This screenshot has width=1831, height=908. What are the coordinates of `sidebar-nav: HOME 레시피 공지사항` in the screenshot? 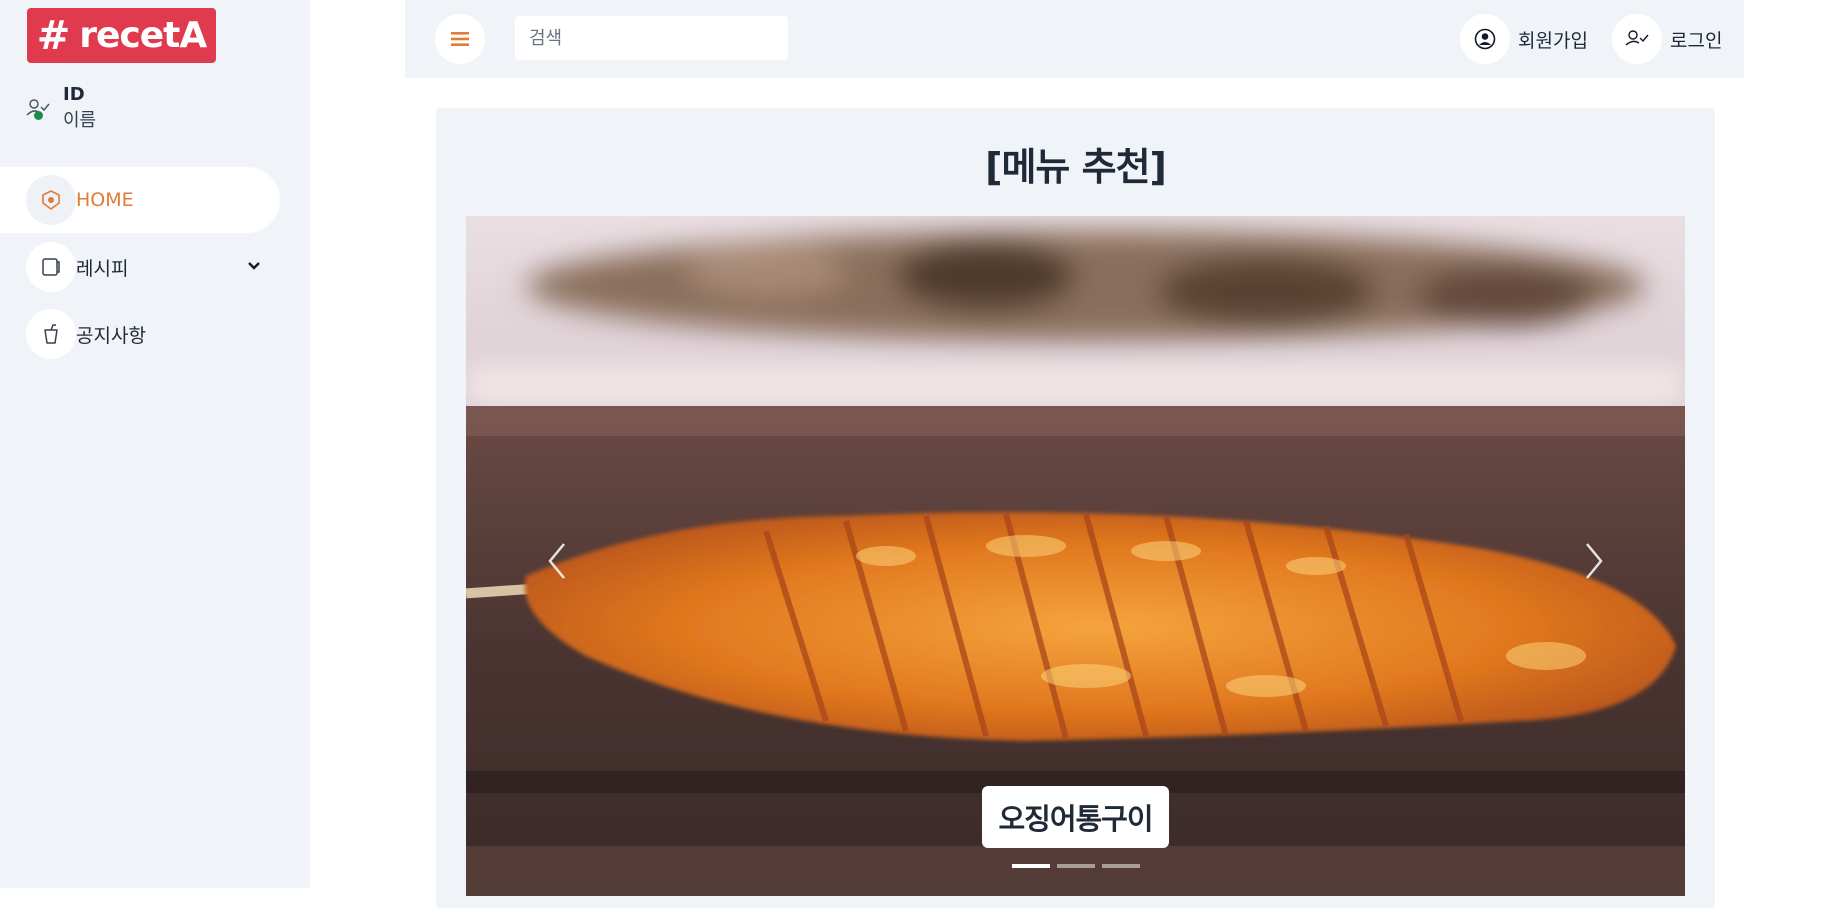 It's located at (140, 267).